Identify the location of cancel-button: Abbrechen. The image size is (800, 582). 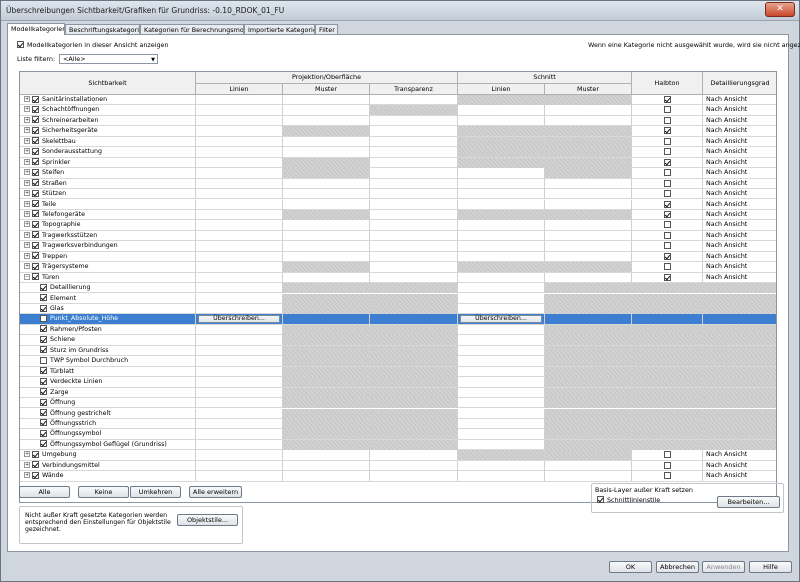
(677, 567).